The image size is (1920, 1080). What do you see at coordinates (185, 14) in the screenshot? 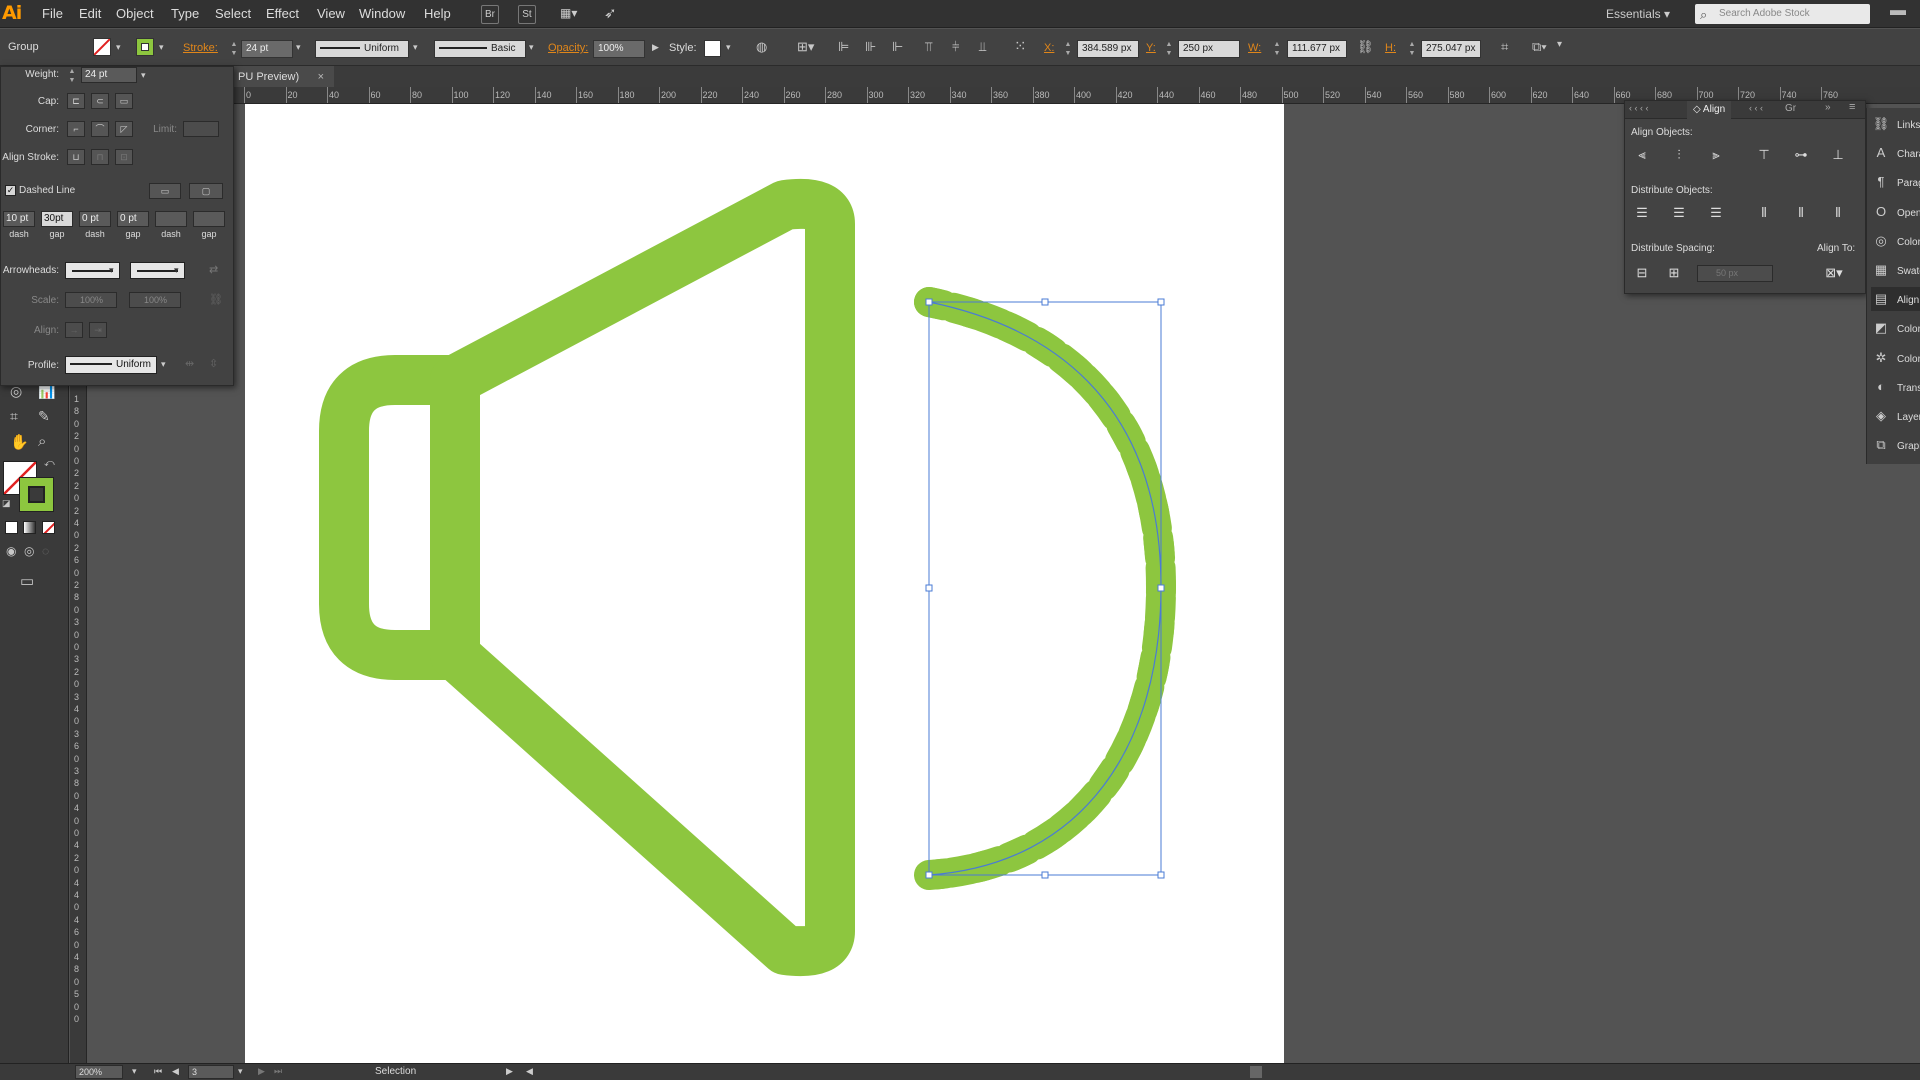
I see `menu-type: Type` at bounding box center [185, 14].